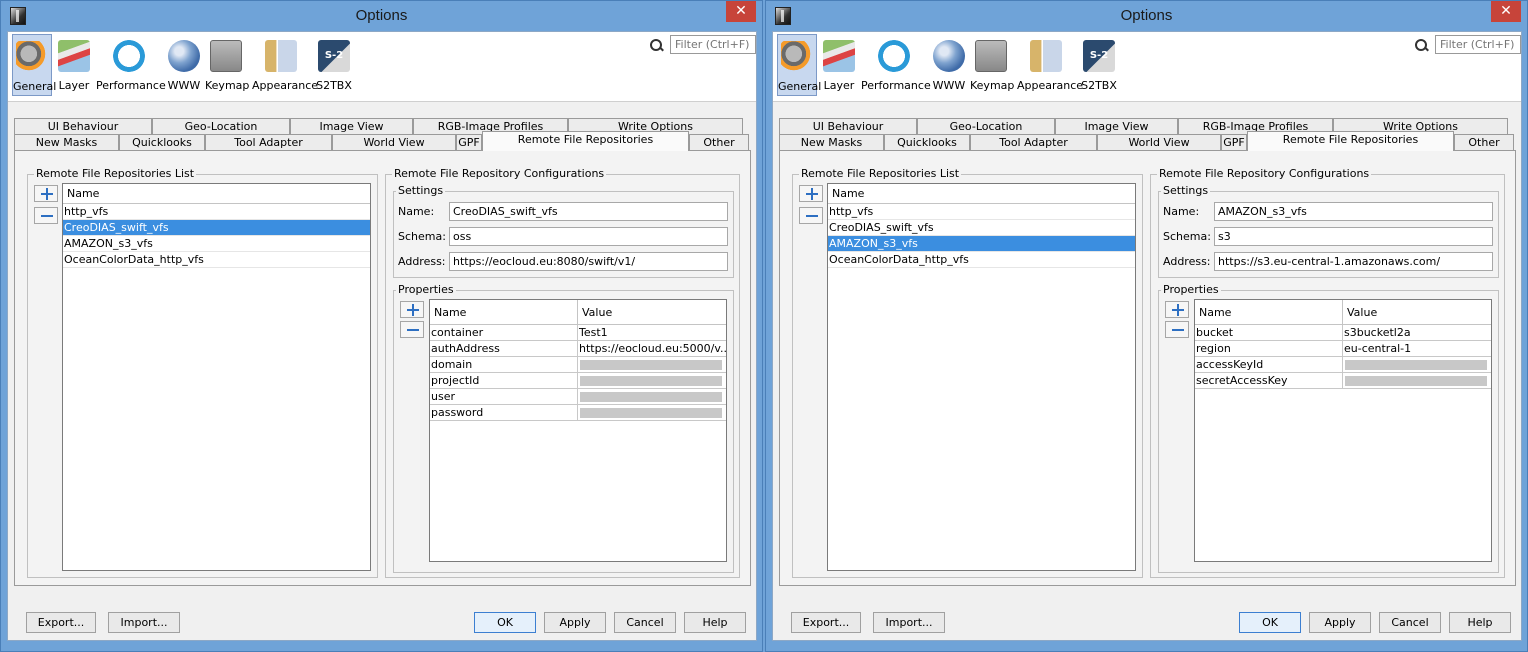 This screenshot has width=1528, height=652. What do you see at coordinates (1269, 381) in the screenshot?
I see `property-name-cell: secretAccessKey` at bounding box center [1269, 381].